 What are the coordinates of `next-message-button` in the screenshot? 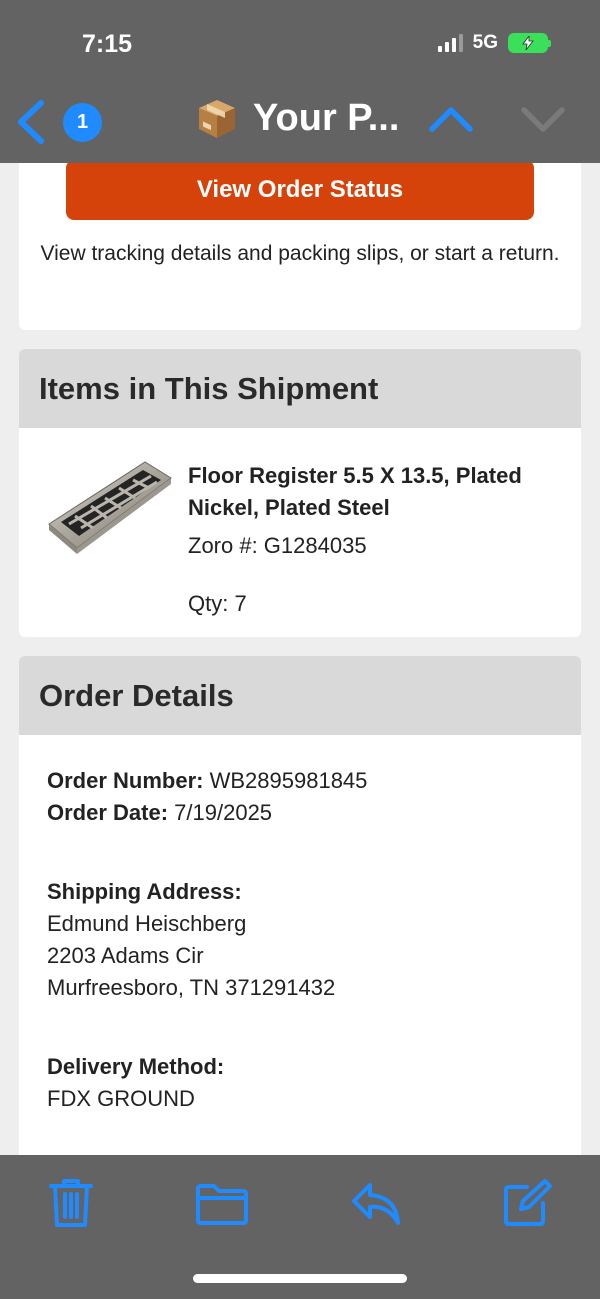 It's located at (543, 121).